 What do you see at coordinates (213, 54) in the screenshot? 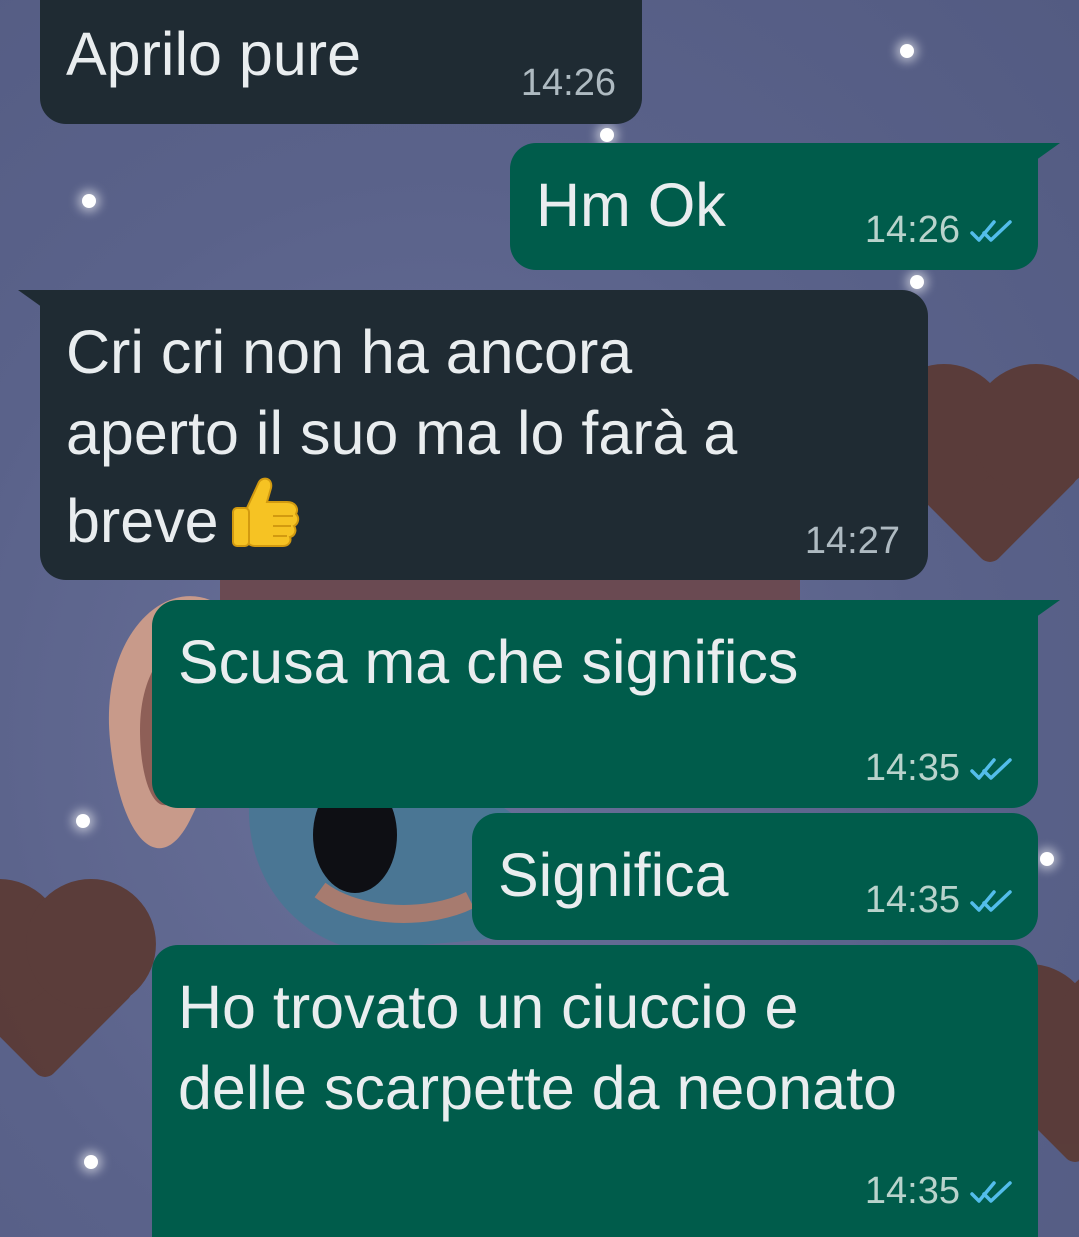
I see `message-text: Aprilo pure` at bounding box center [213, 54].